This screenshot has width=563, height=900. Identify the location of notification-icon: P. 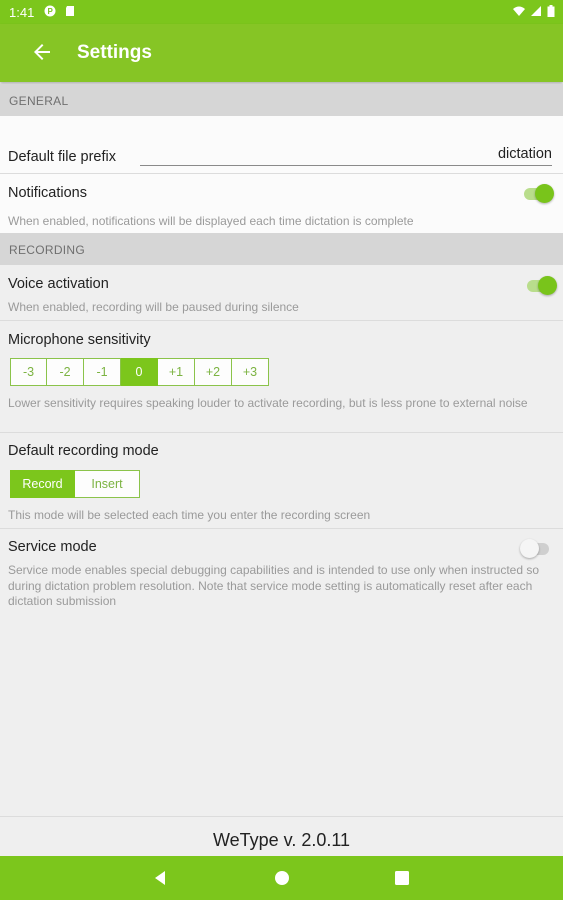
(50, 11).